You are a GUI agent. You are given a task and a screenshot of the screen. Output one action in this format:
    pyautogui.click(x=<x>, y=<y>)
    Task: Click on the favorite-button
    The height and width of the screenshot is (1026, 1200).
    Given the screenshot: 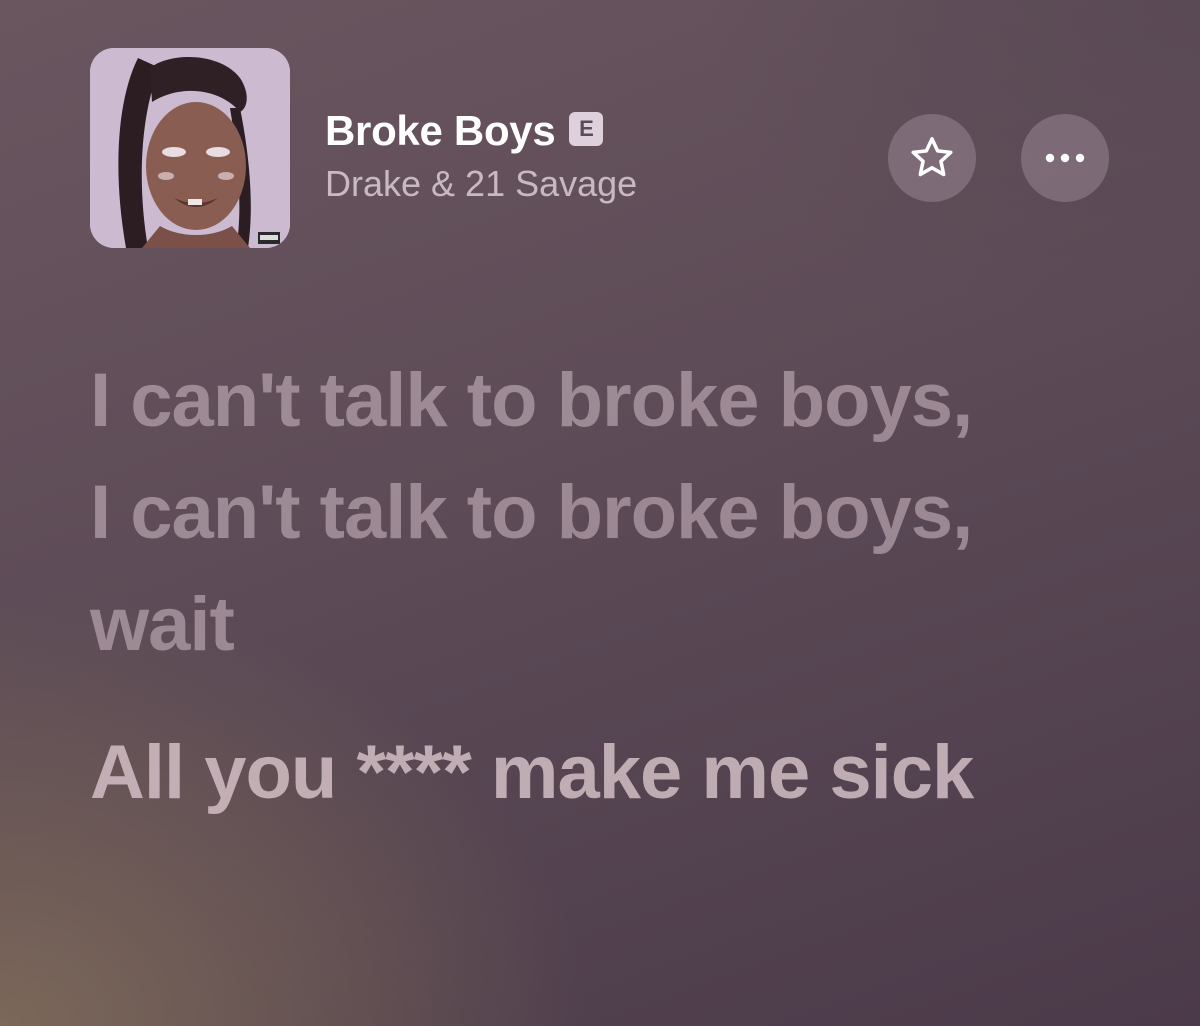 What is the action you would take?
    pyautogui.click(x=932, y=158)
    